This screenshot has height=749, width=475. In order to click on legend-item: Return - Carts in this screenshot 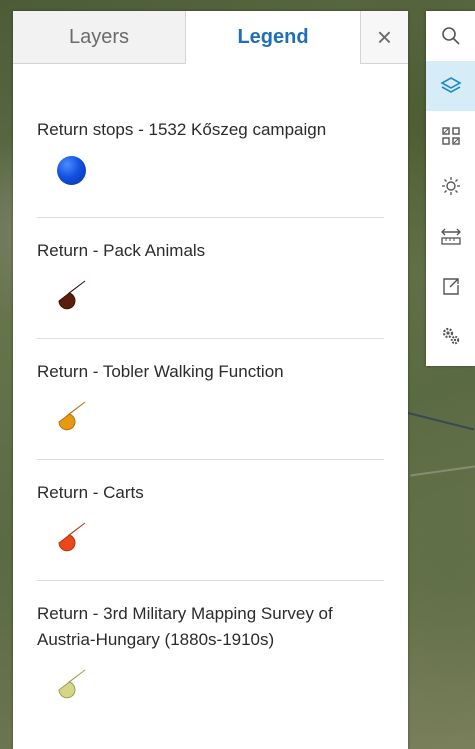, I will do `click(210, 520)`.